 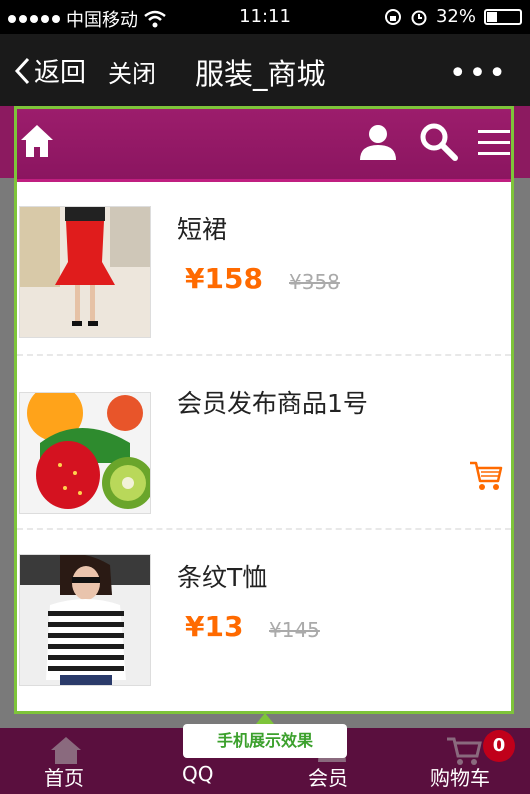 What do you see at coordinates (478, 73) in the screenshot?
I see `more-button: •••` at bounding box center [478, 73].